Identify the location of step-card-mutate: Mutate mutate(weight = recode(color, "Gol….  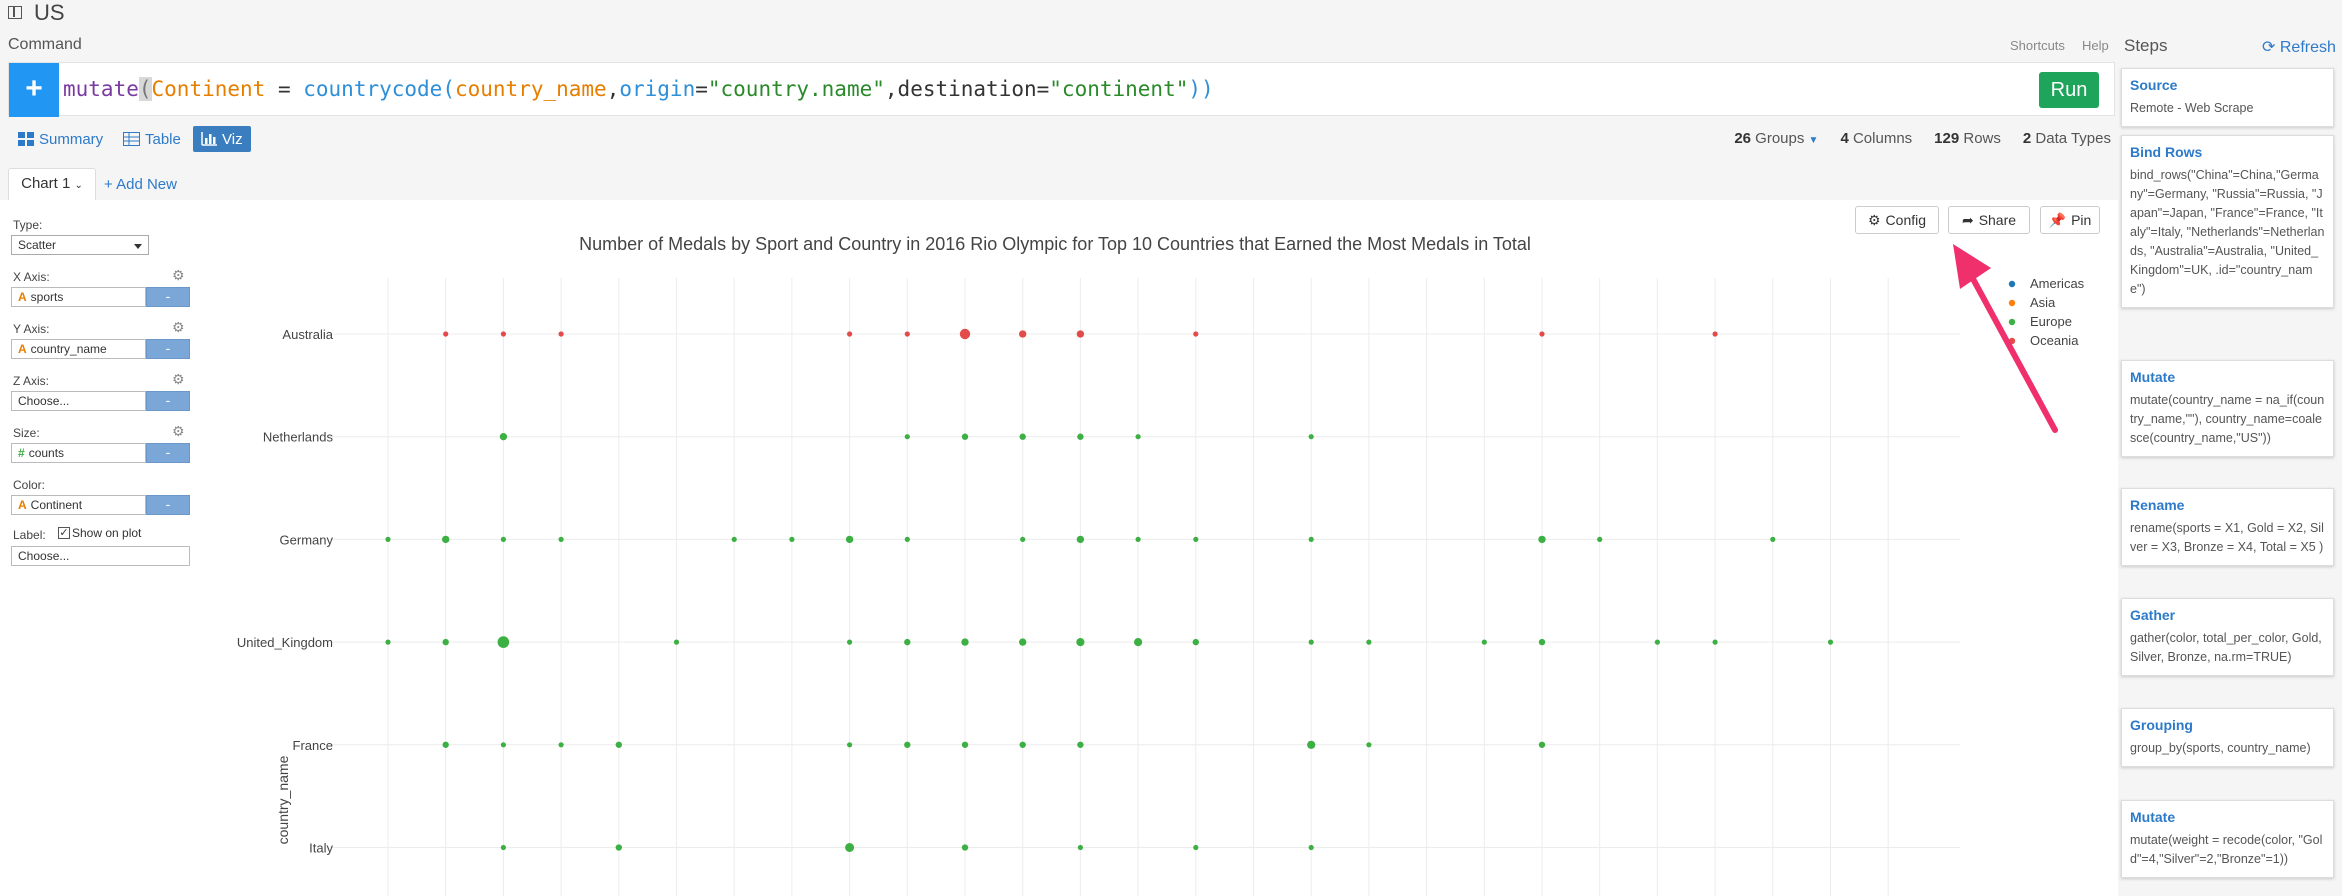
(2227, 839).